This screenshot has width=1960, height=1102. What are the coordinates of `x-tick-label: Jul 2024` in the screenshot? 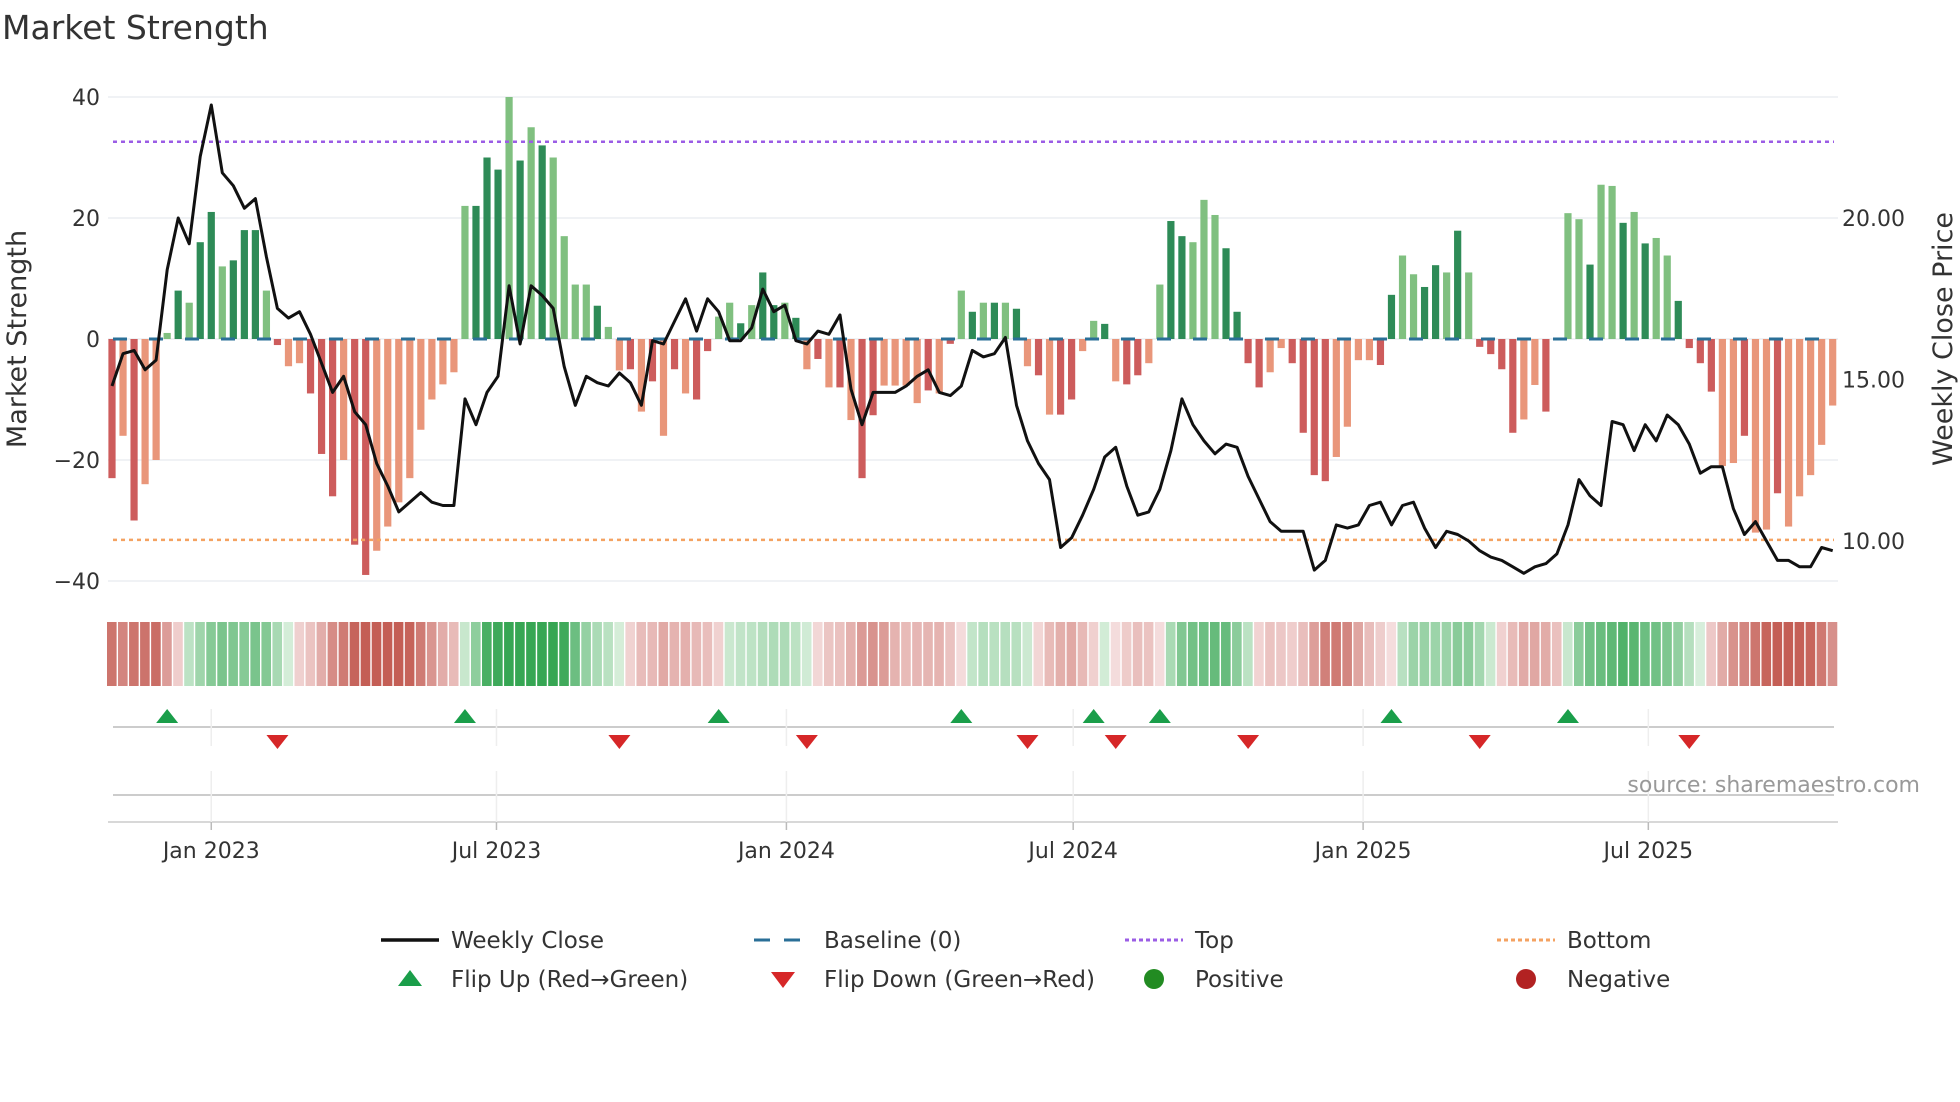 It's located at (1072, 851).